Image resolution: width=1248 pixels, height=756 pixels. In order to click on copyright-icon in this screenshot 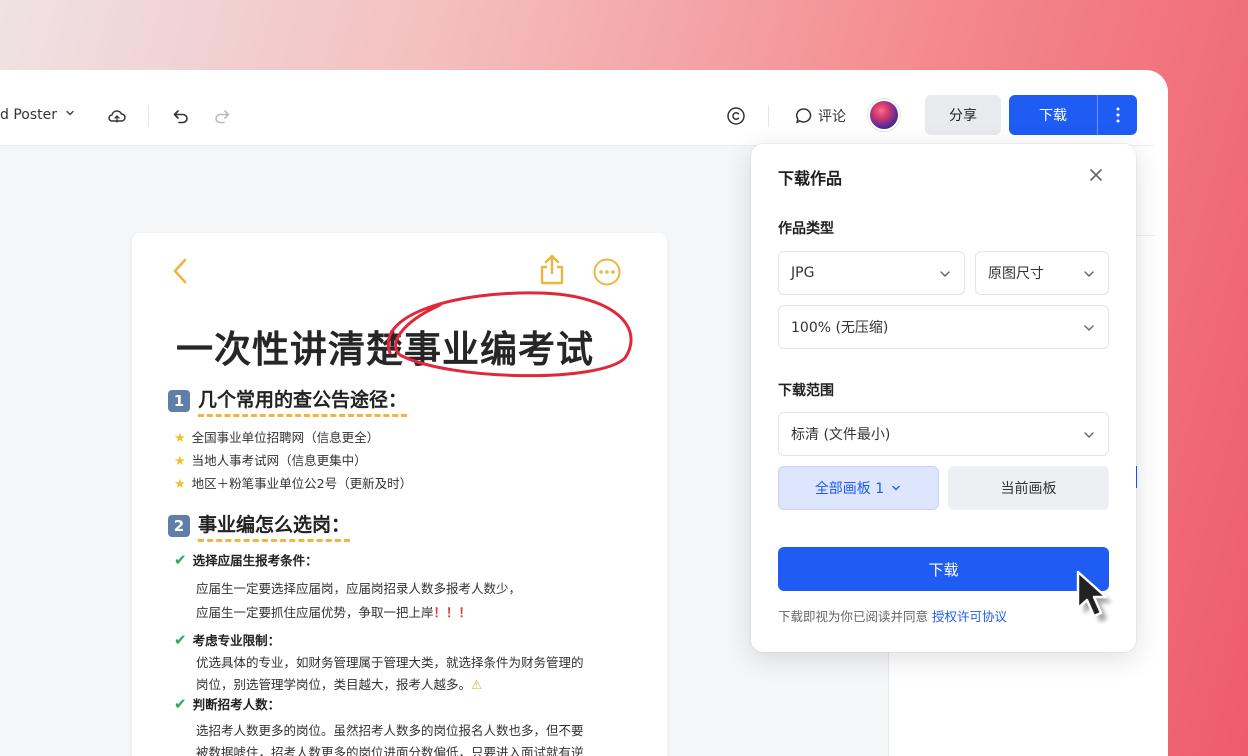, I will do `click(736, 116)`.